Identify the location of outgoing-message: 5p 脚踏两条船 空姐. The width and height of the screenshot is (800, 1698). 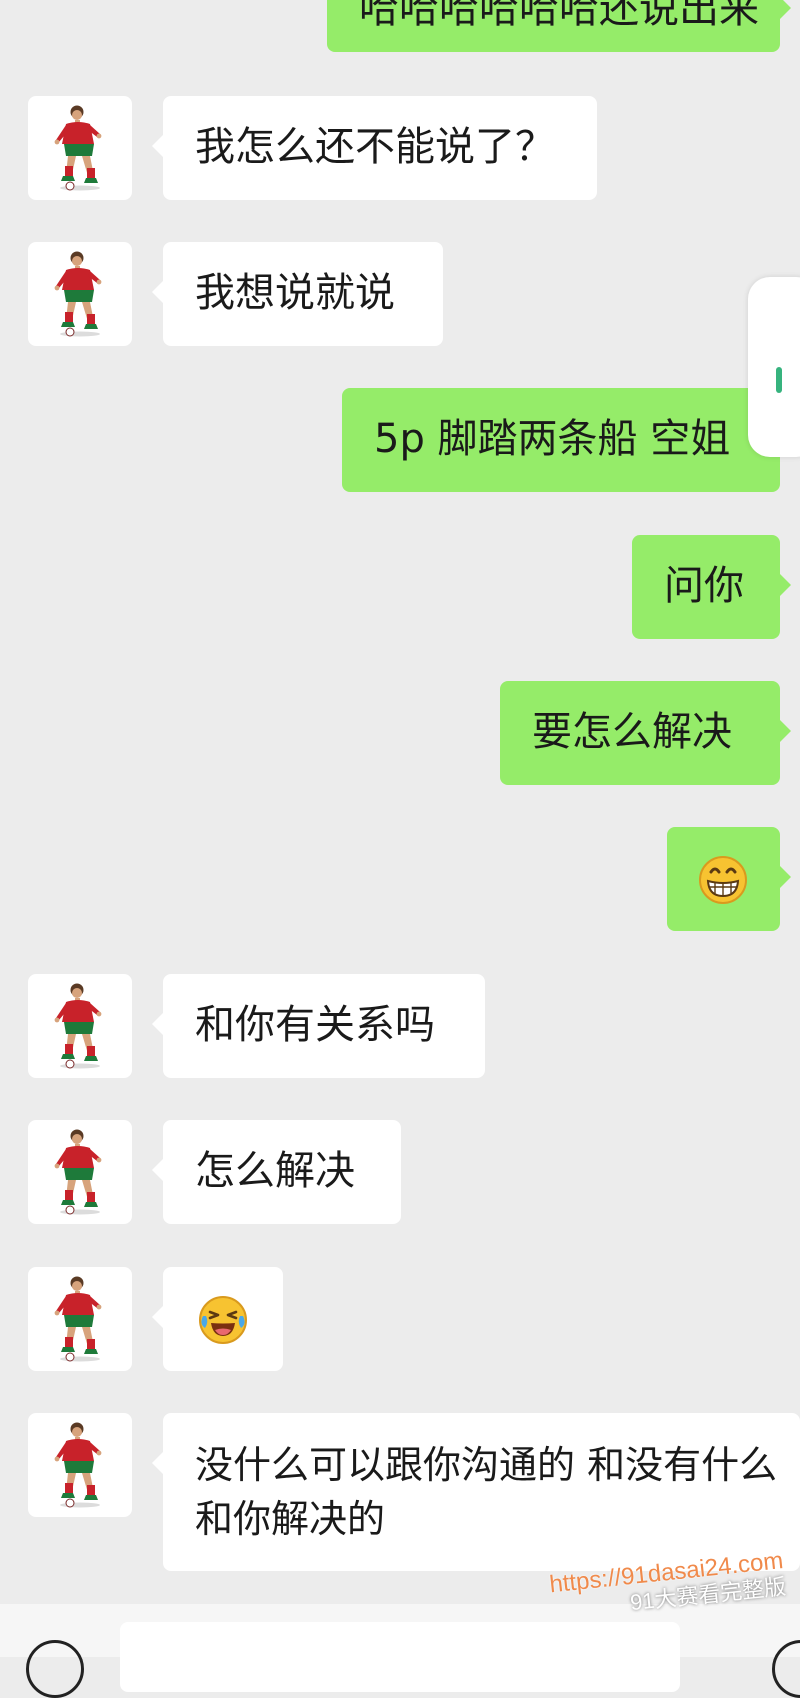
(566, 440).